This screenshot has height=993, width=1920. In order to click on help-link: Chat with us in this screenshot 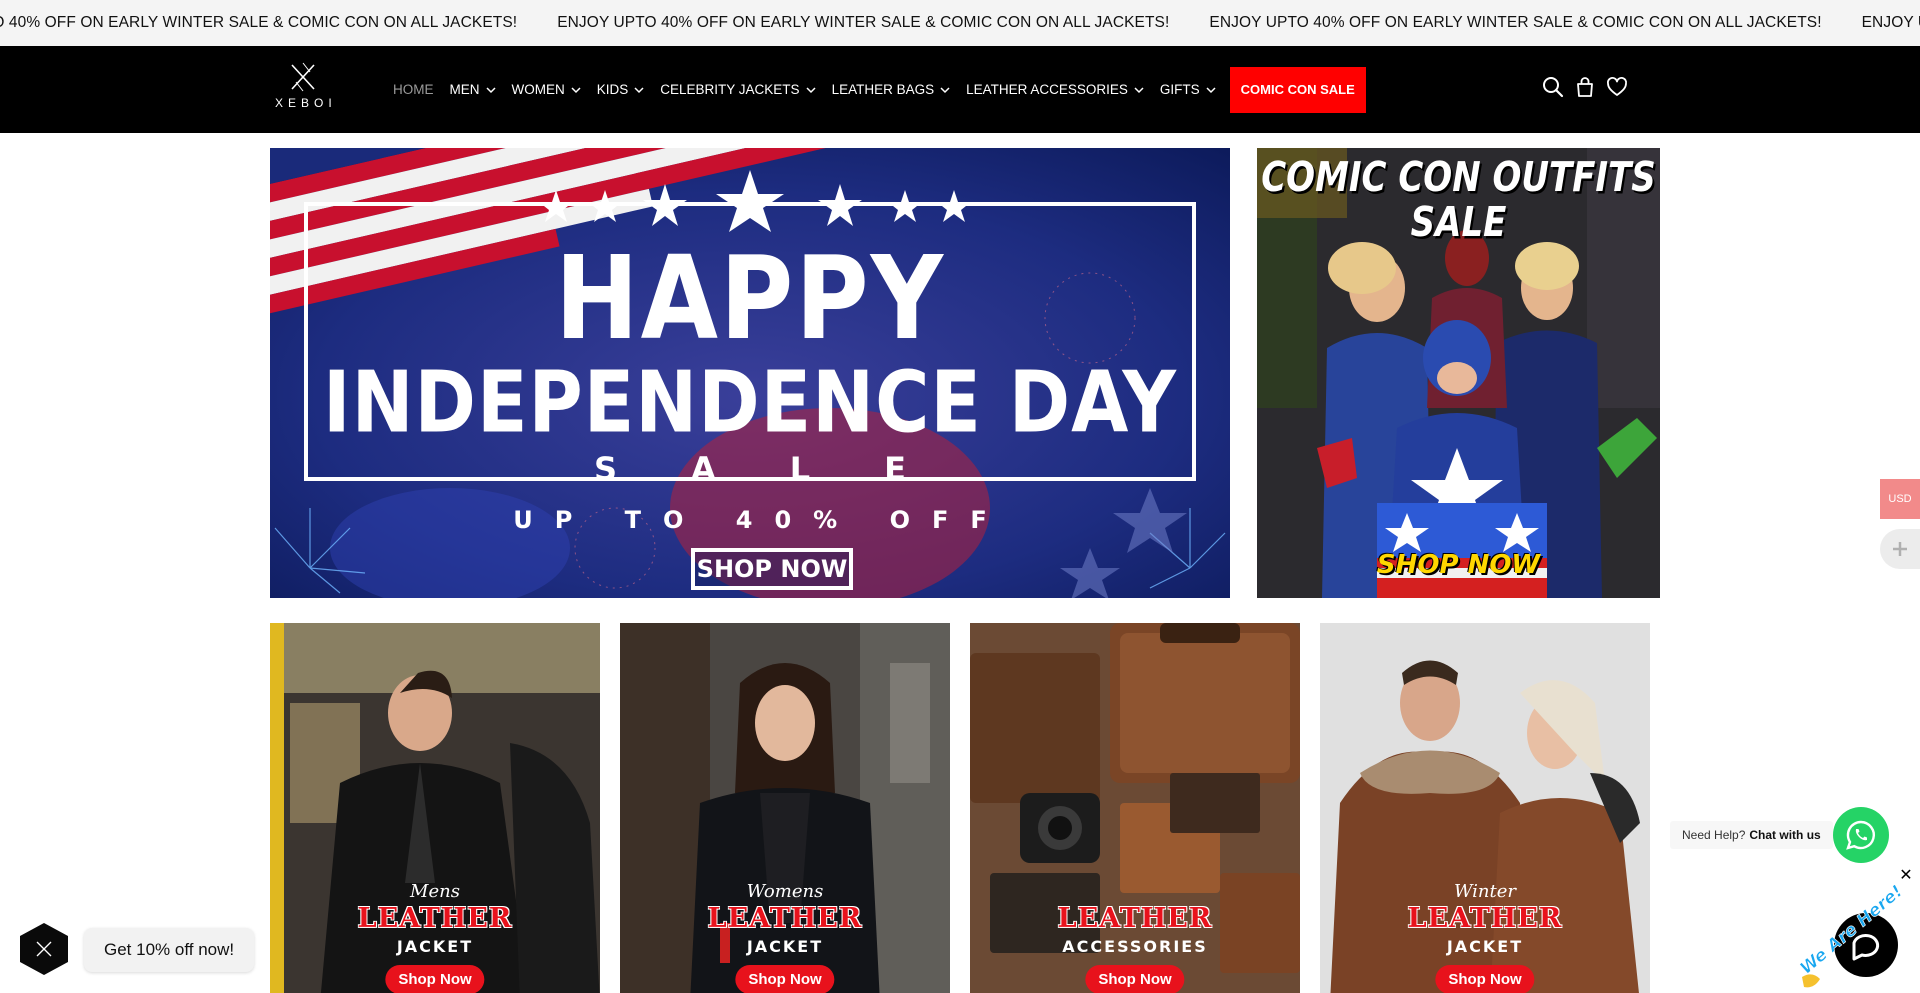, I will do `click(1785, 835)`.